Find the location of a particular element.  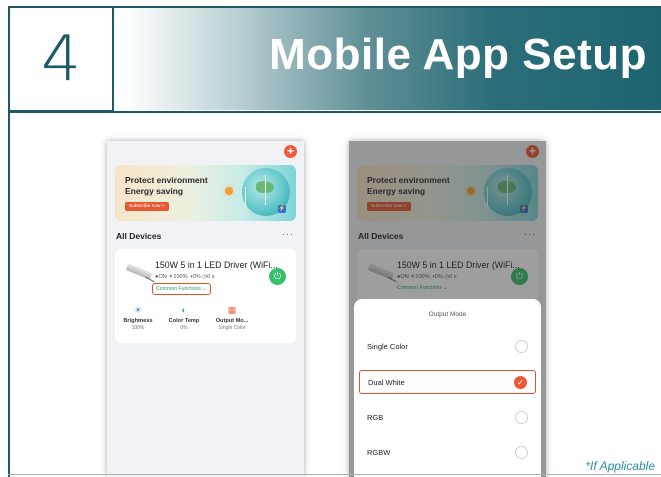

output-mode-value: Single Color is located at coordinates (232, 328).